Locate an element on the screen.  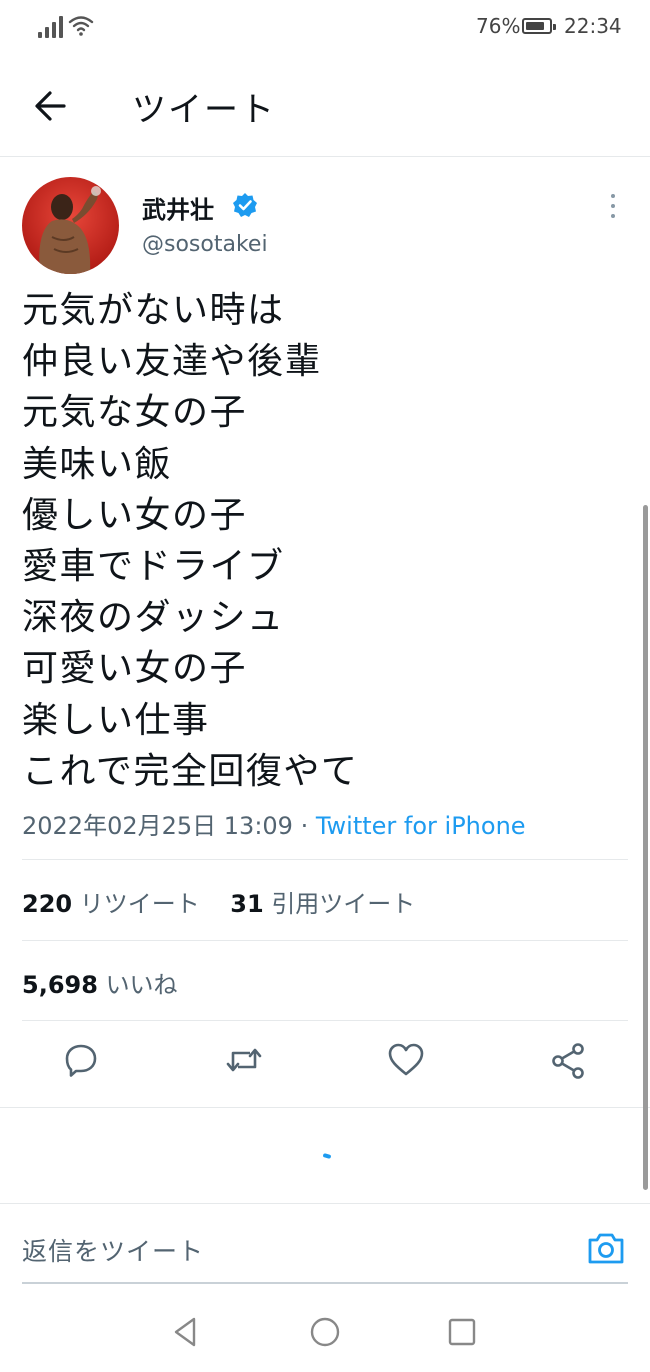
author-name: 武井壮 is located at coordinates (178, 207).